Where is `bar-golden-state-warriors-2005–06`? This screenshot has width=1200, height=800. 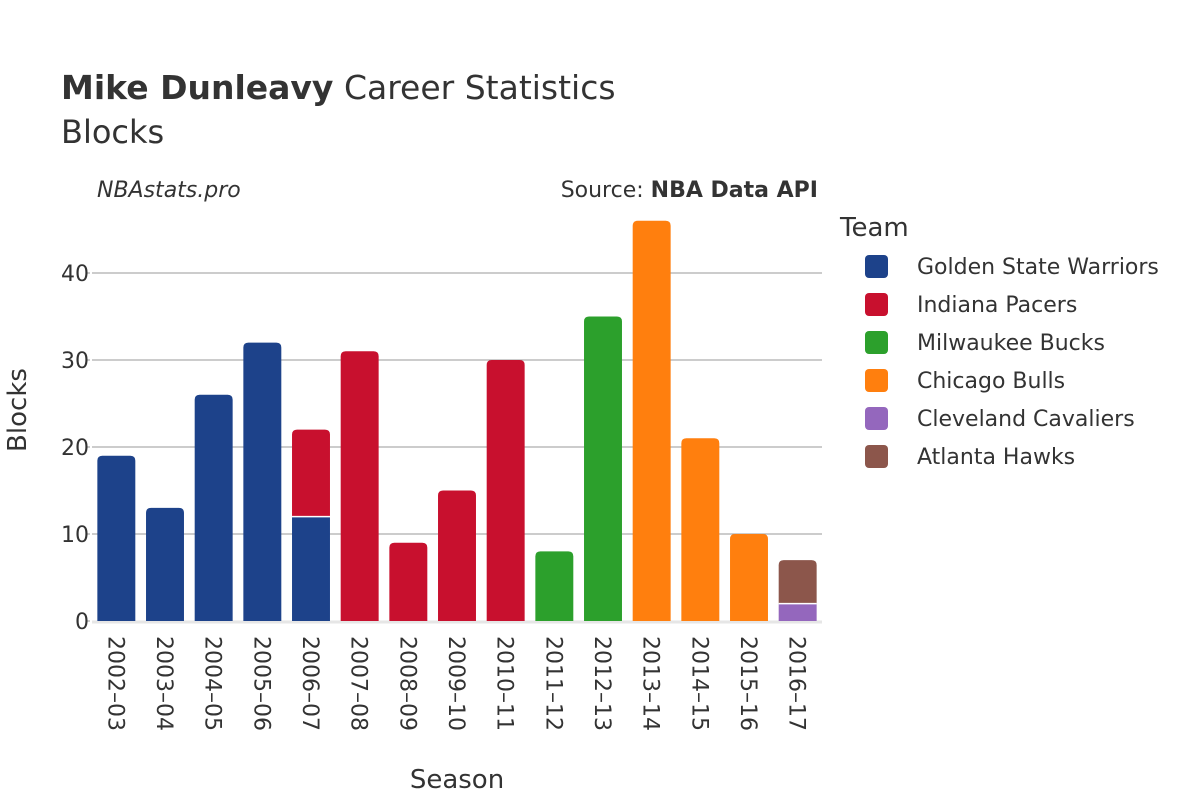
bar-golden-state-warriors-2005–06 is located at coordinates (262, 481).